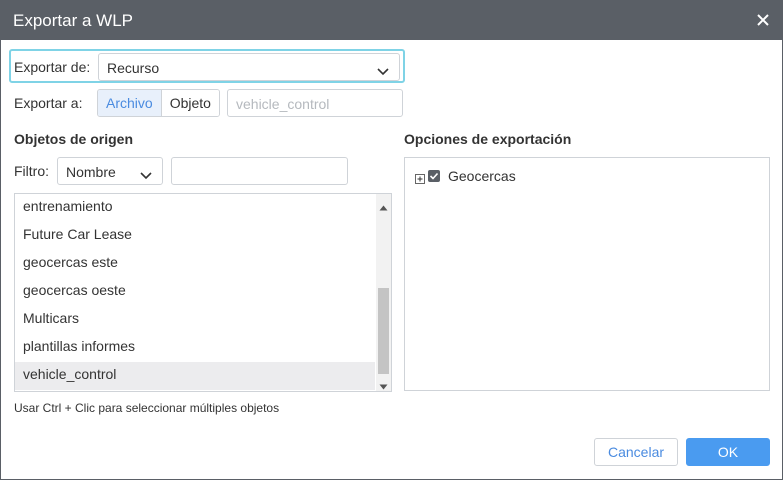  What do you see at coordinates (133, 68) in the screenshot?
I see `export-from-value: Recurso` at bounding box center [133, 68].